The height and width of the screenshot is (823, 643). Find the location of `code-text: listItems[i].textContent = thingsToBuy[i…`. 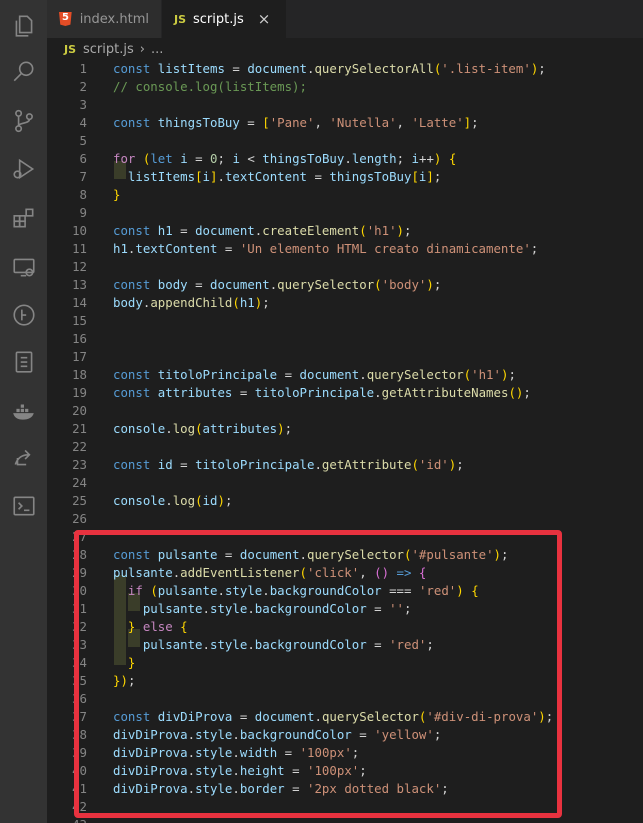

code-text: listItems[i].textContent = thingsToBuy[i… is located at coordinates (277, 177).